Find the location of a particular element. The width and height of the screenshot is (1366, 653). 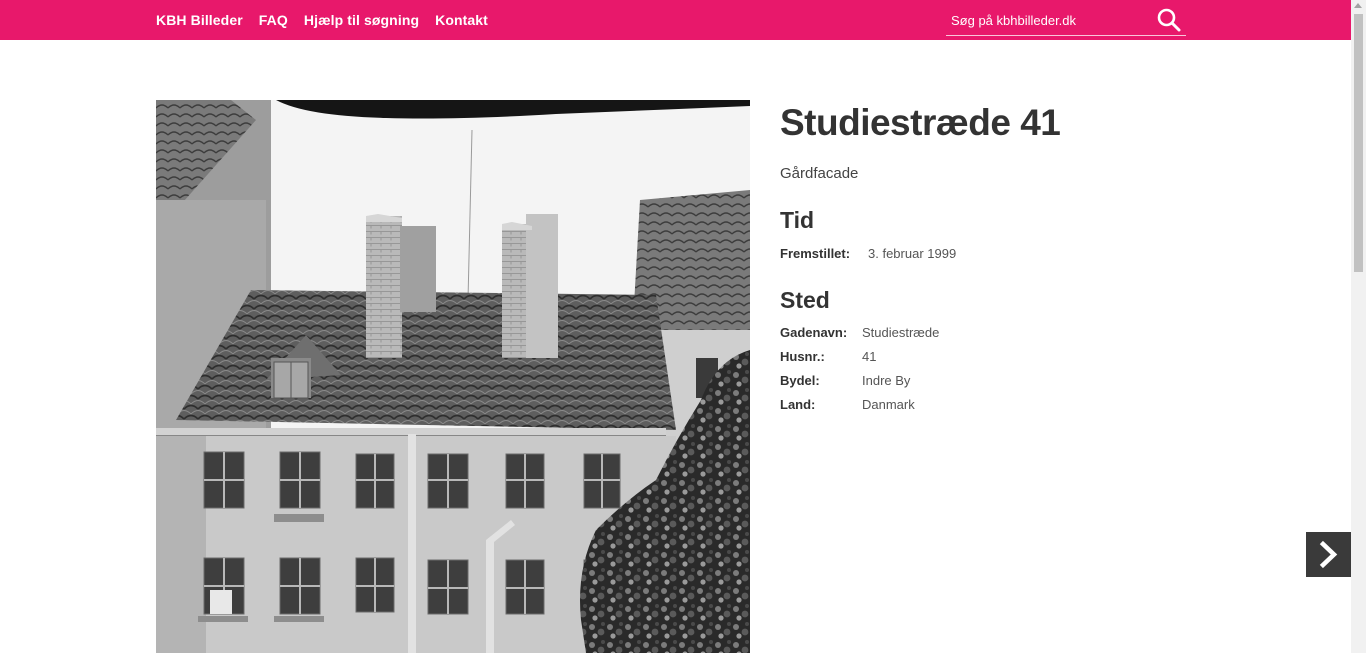

search-box is located at coordinates (1066, 21).